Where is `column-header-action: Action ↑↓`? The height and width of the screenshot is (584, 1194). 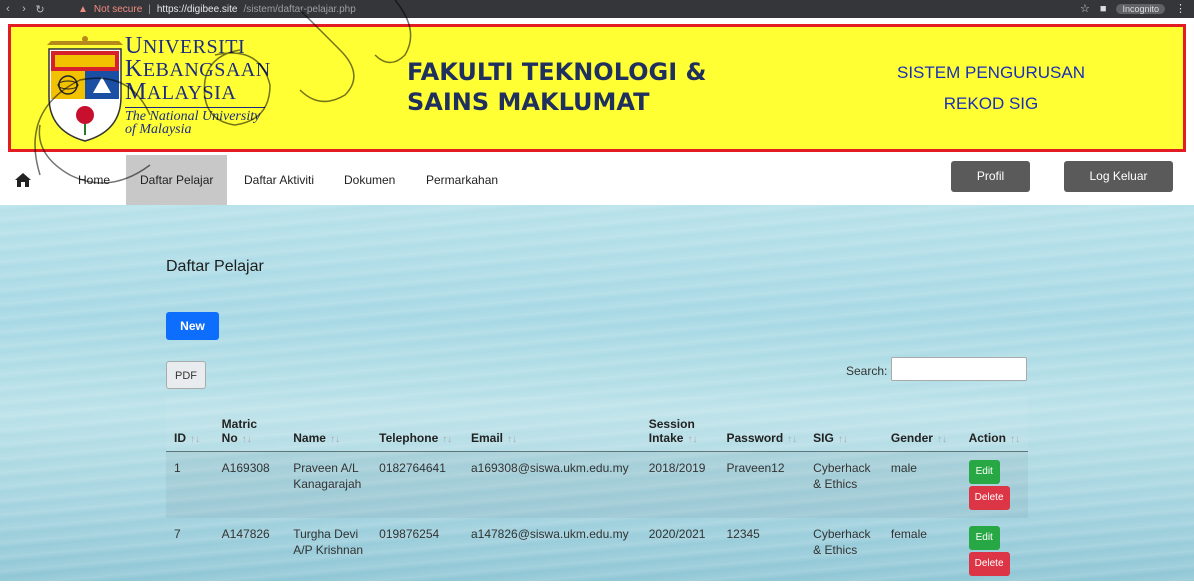
column-header-action: Action ↑↓ is located at coordinates (994, 424).